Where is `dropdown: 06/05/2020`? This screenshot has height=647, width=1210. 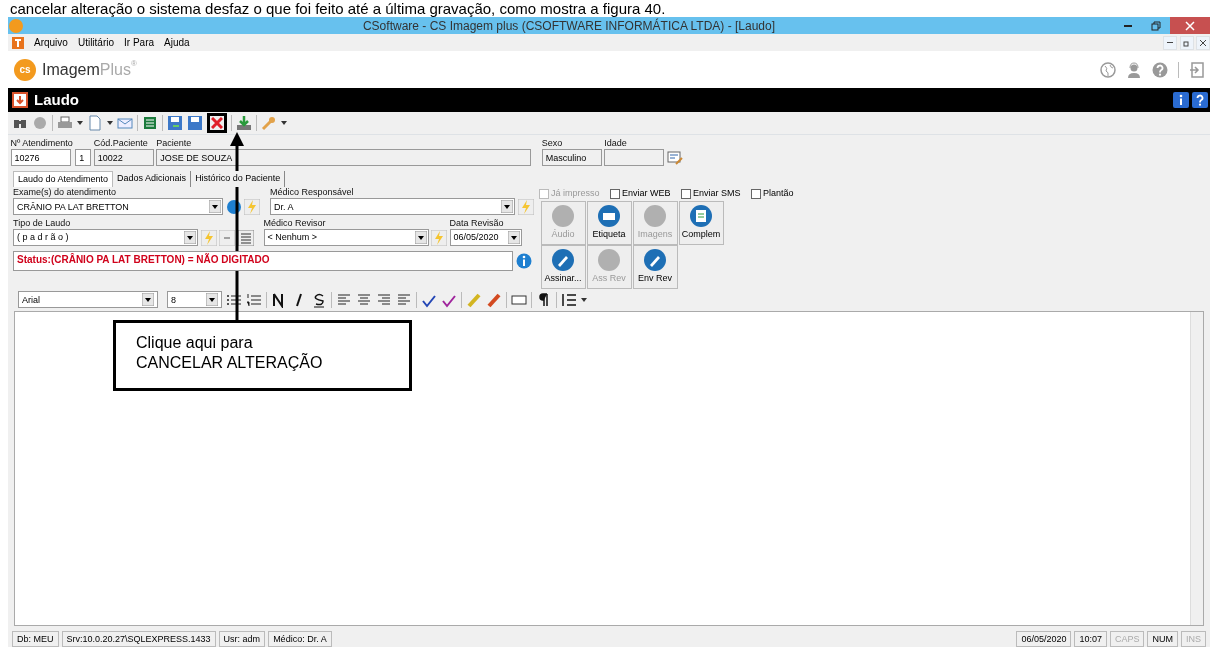 dropdown: 06/05/2020 is located at coordinates (485, 237).